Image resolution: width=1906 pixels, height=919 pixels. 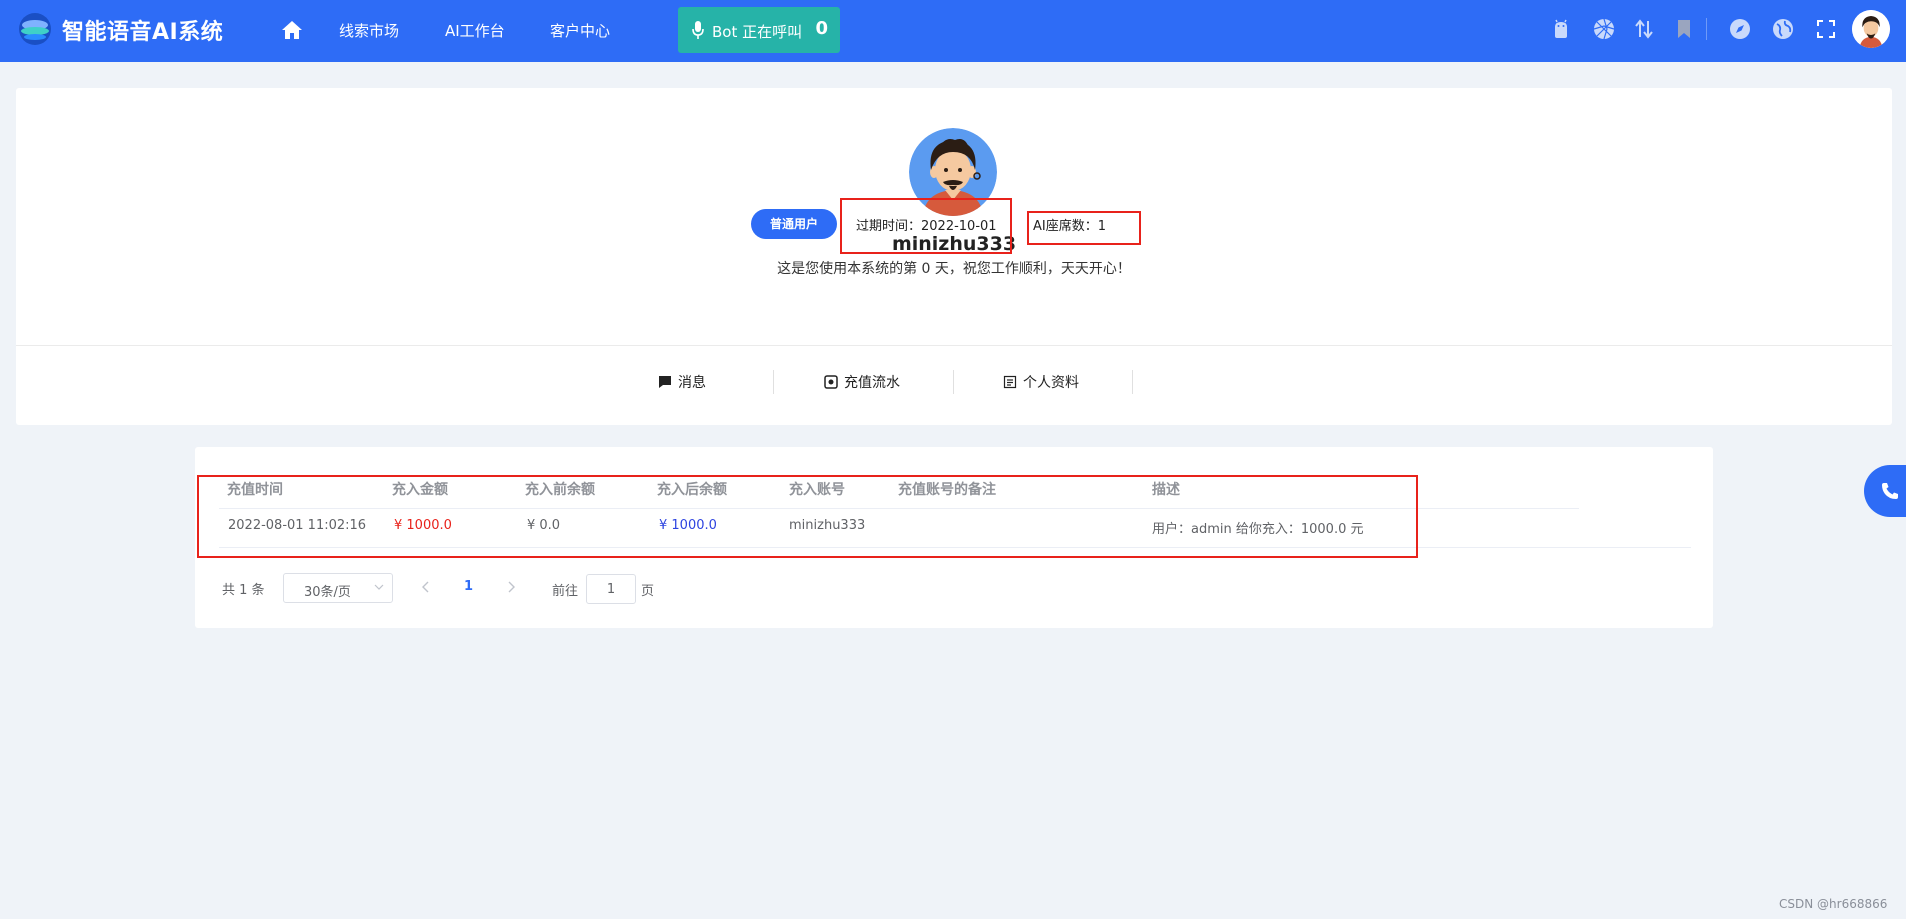 What do you see at coordinates (665, 382) in the screenshot?
I see `message-icon` at bounding box center [665, 382].